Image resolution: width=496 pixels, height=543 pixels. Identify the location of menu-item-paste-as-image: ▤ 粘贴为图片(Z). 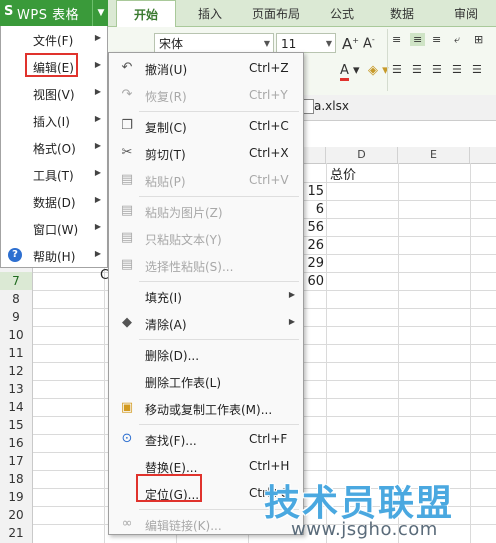
(206, 211).